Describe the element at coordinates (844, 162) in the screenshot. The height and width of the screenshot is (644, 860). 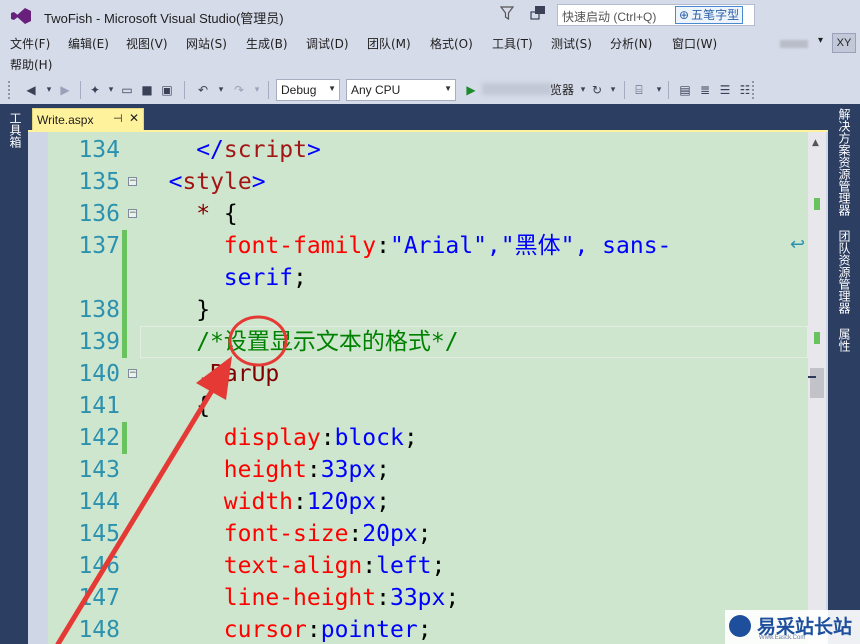
I see `solution-explorer-tab: 解决方案资源管理器` at that location.